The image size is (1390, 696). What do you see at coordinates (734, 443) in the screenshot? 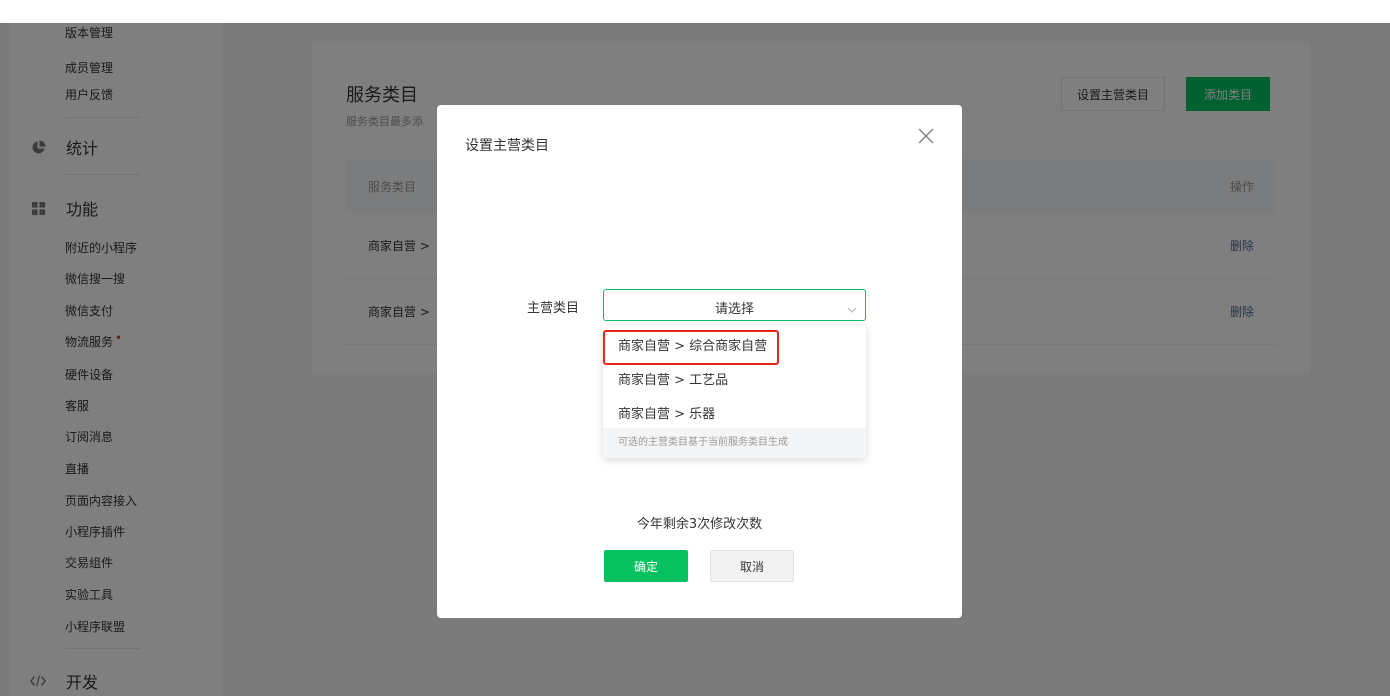
I see `dropdown-hint: 可选的主营类目基于当前服务类目生成` at bounding box center [734, 443].